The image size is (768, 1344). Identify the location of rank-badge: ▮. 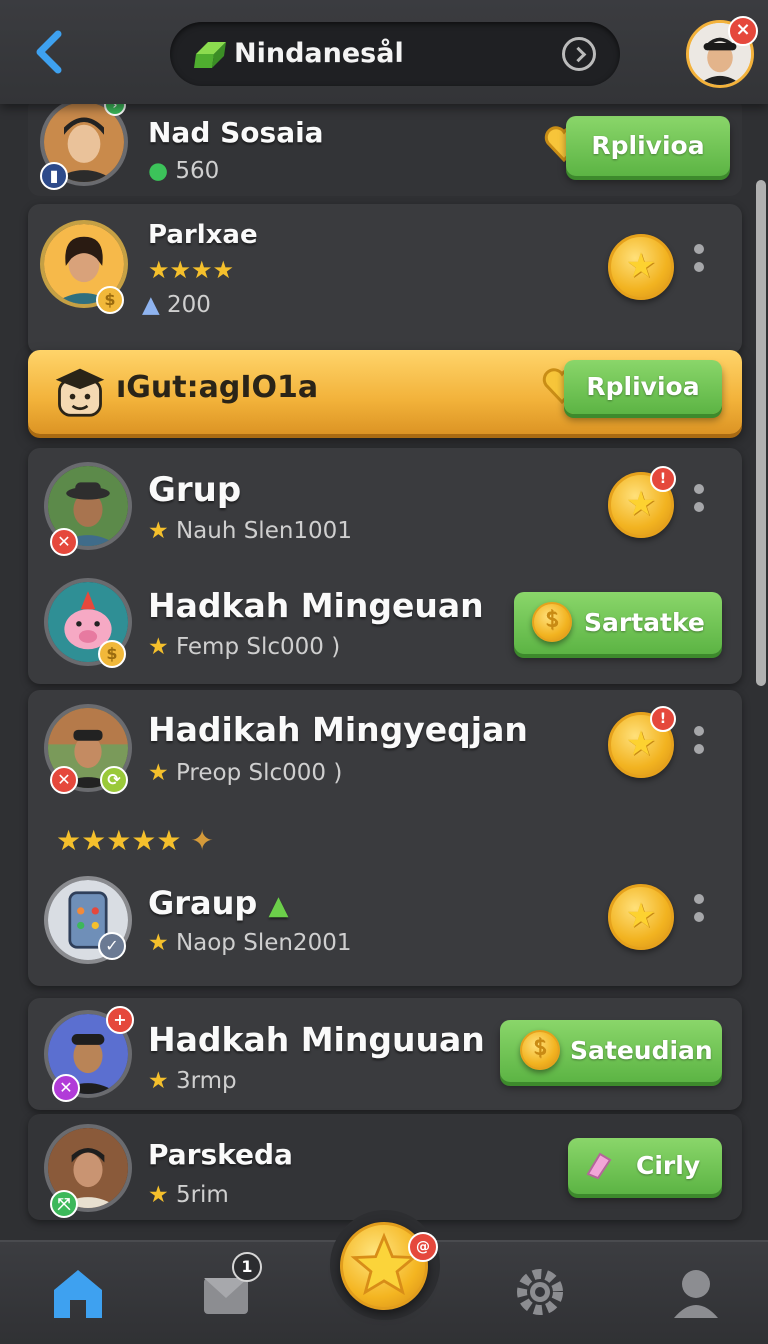
(54, 176).